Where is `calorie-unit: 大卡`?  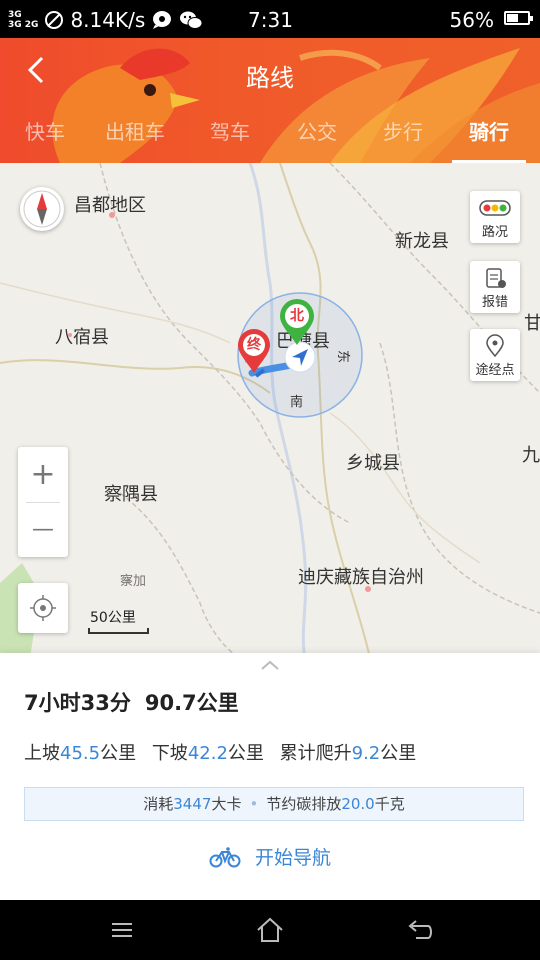 calorie-unit: 大卡 is located at coordinates (226, 804).